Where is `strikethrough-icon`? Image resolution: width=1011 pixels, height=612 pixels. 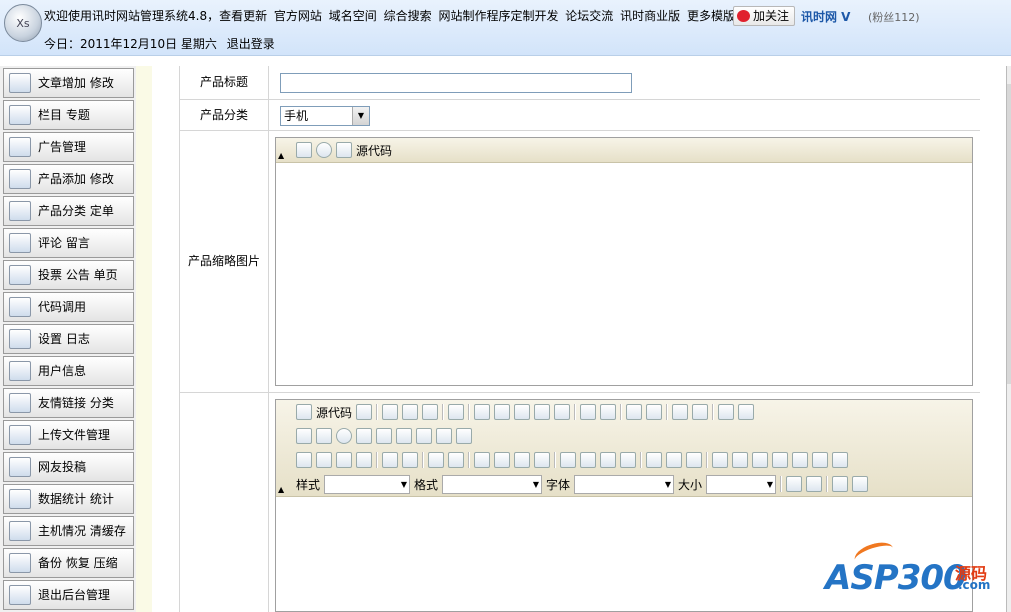
strikethrough-icon is located at coordinates (364, 460).